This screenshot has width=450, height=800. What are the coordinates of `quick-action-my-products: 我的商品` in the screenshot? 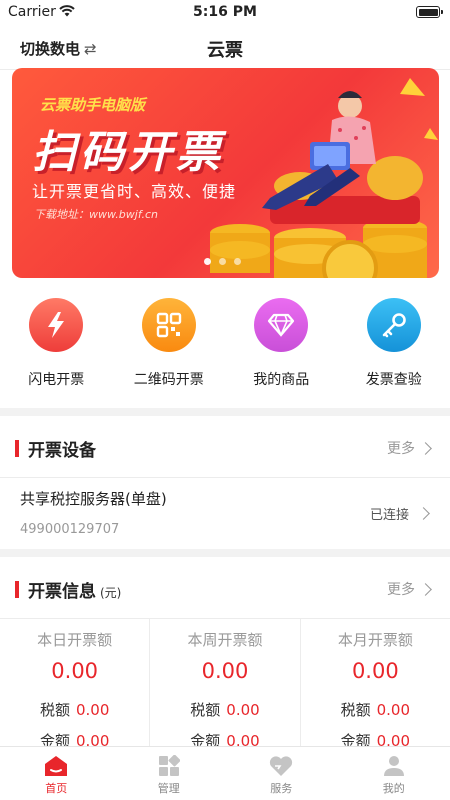 It's located at (281, 349).